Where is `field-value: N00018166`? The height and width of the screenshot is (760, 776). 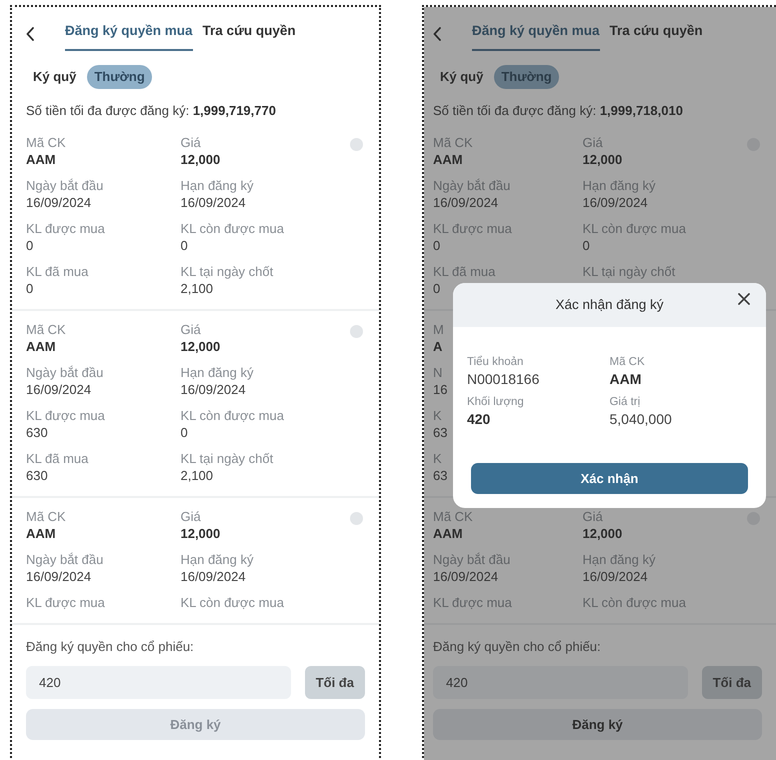
field-value: N00018166 is located at coordinates (503, 379).